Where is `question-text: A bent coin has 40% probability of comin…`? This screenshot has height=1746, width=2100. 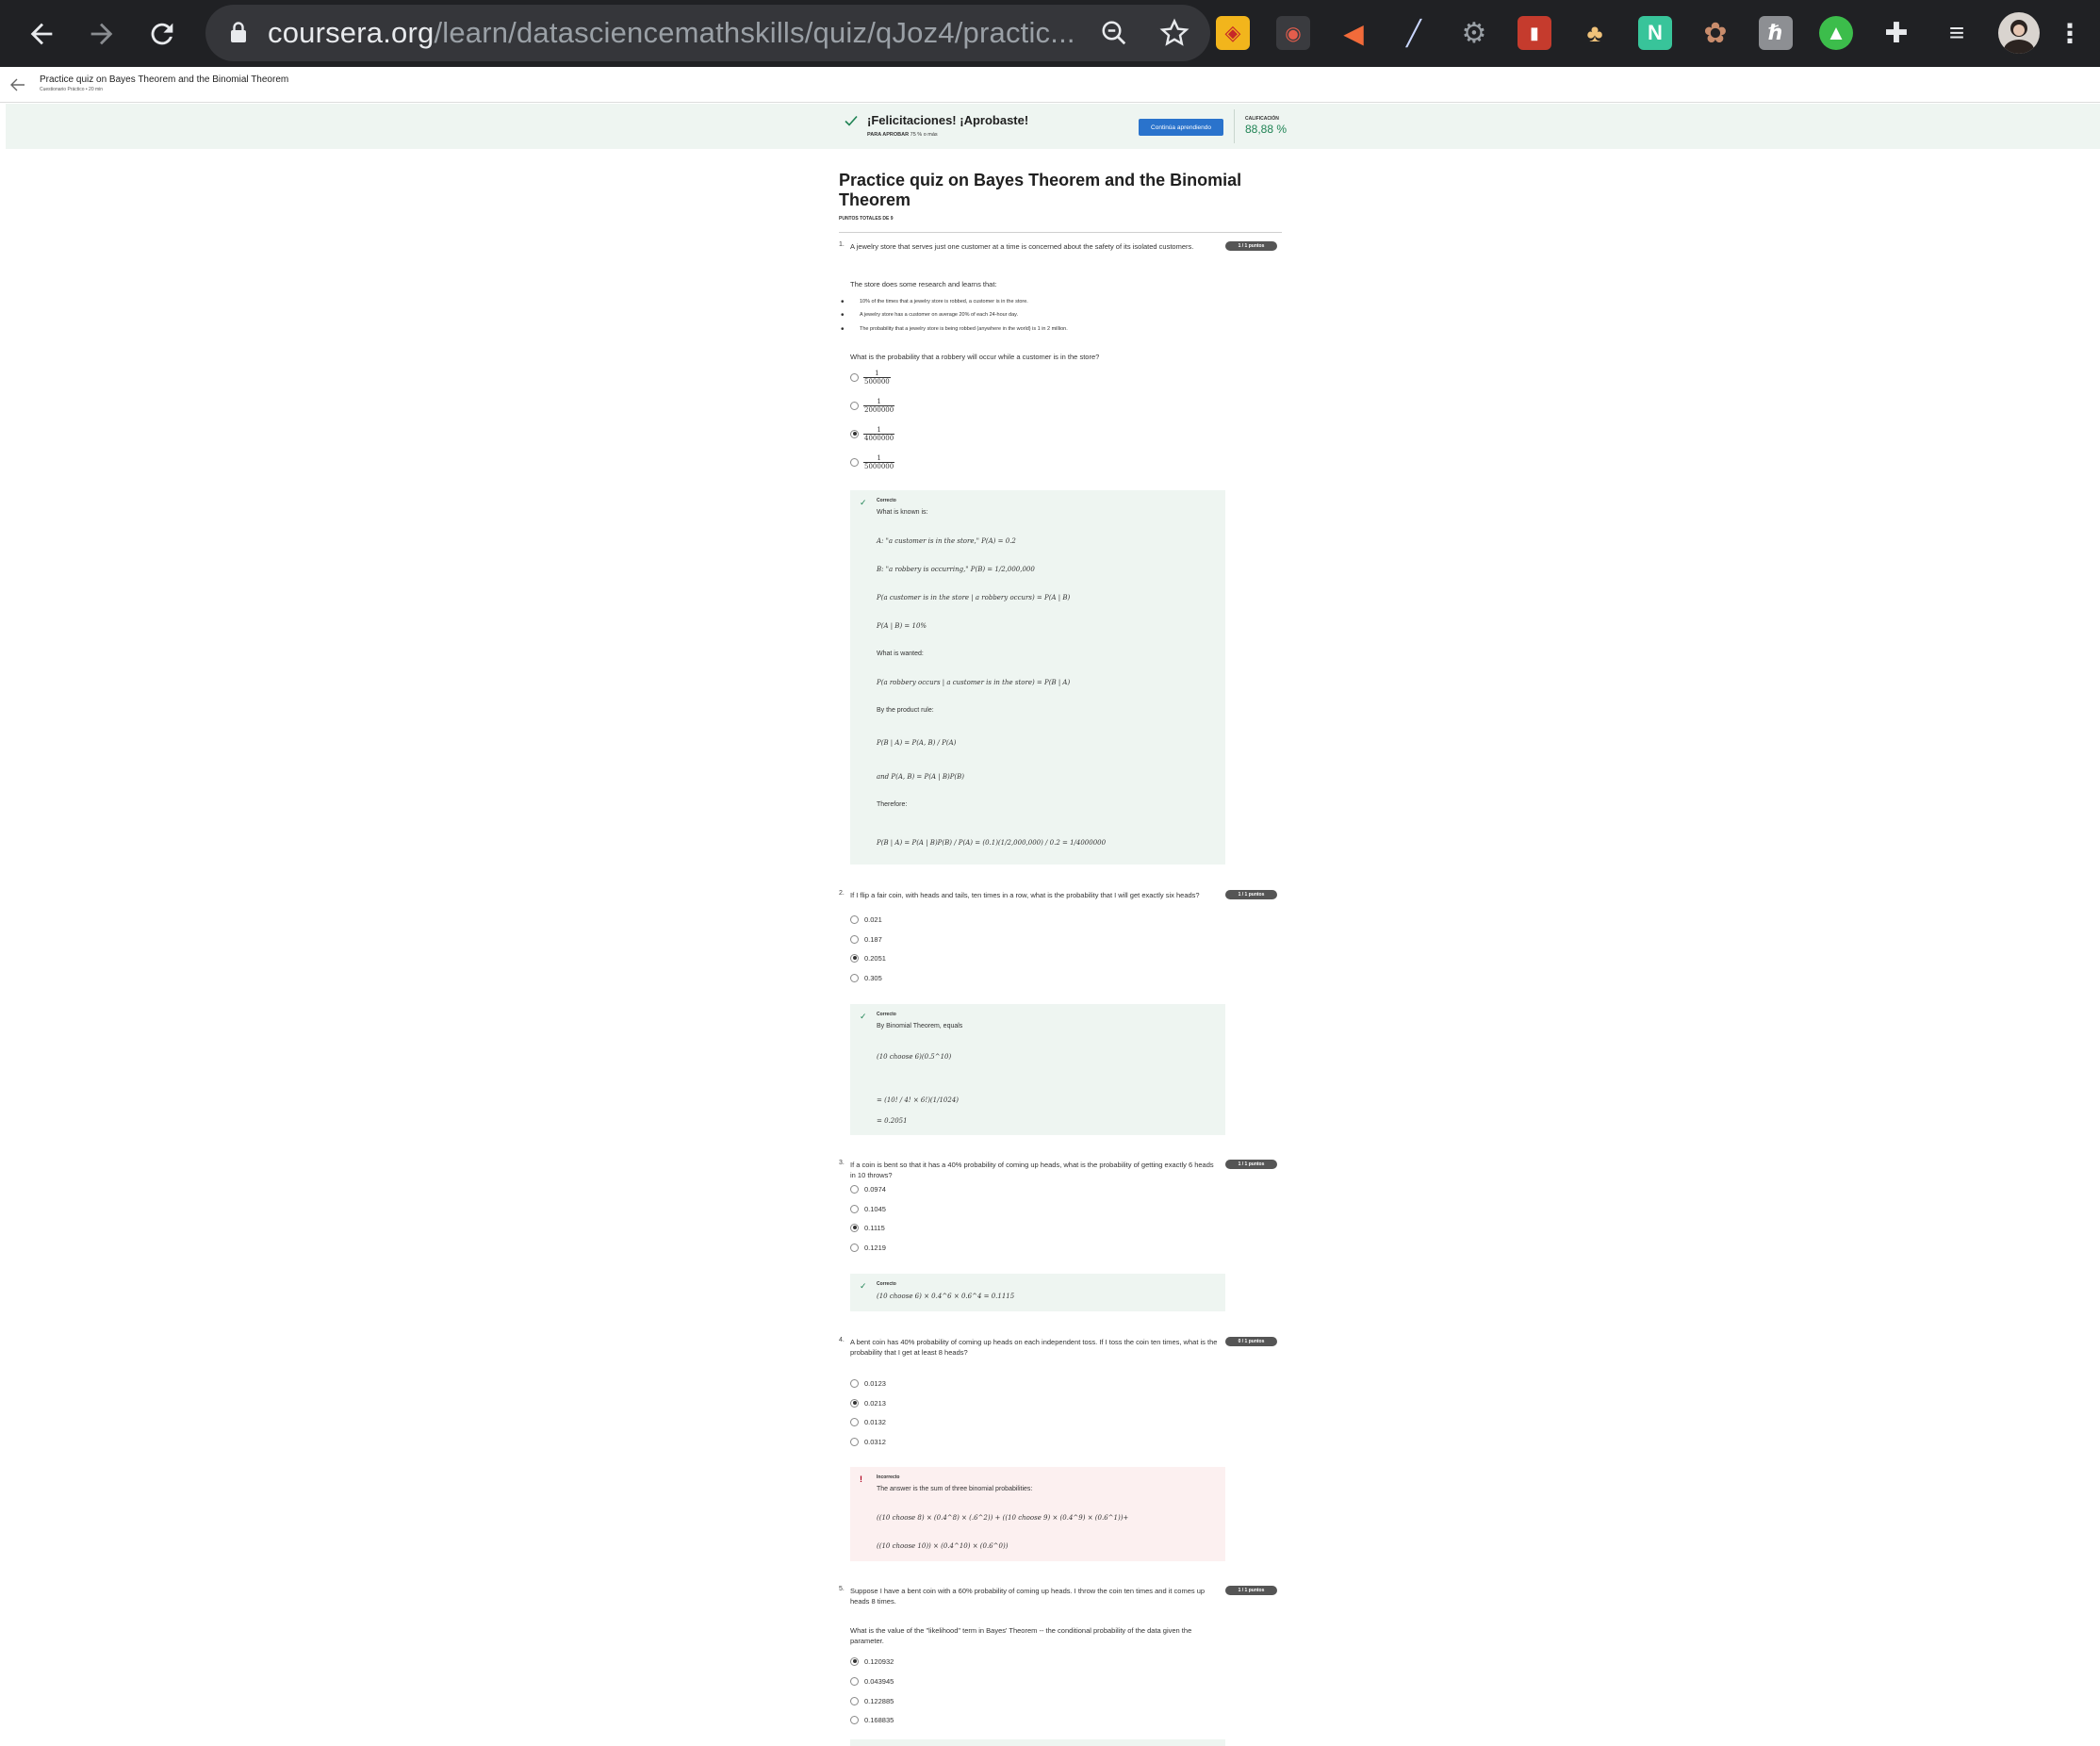 question-text: A bent coin has 40% probability of comin… is located at coordinates (1034, 1347).